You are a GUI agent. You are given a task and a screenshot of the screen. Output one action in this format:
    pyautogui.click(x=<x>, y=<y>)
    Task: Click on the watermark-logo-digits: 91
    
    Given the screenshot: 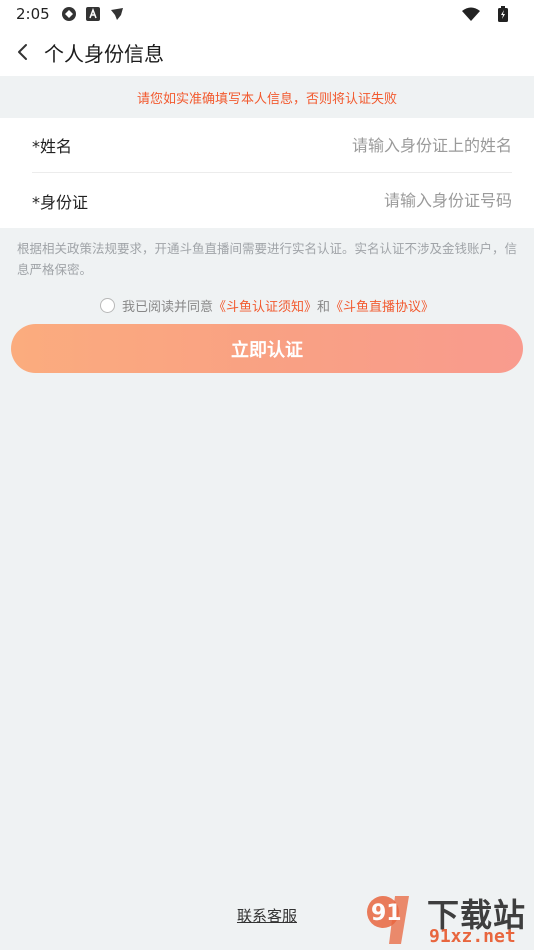 What is the action you would take?
    pyautogui.click(x=386, y=913)
    